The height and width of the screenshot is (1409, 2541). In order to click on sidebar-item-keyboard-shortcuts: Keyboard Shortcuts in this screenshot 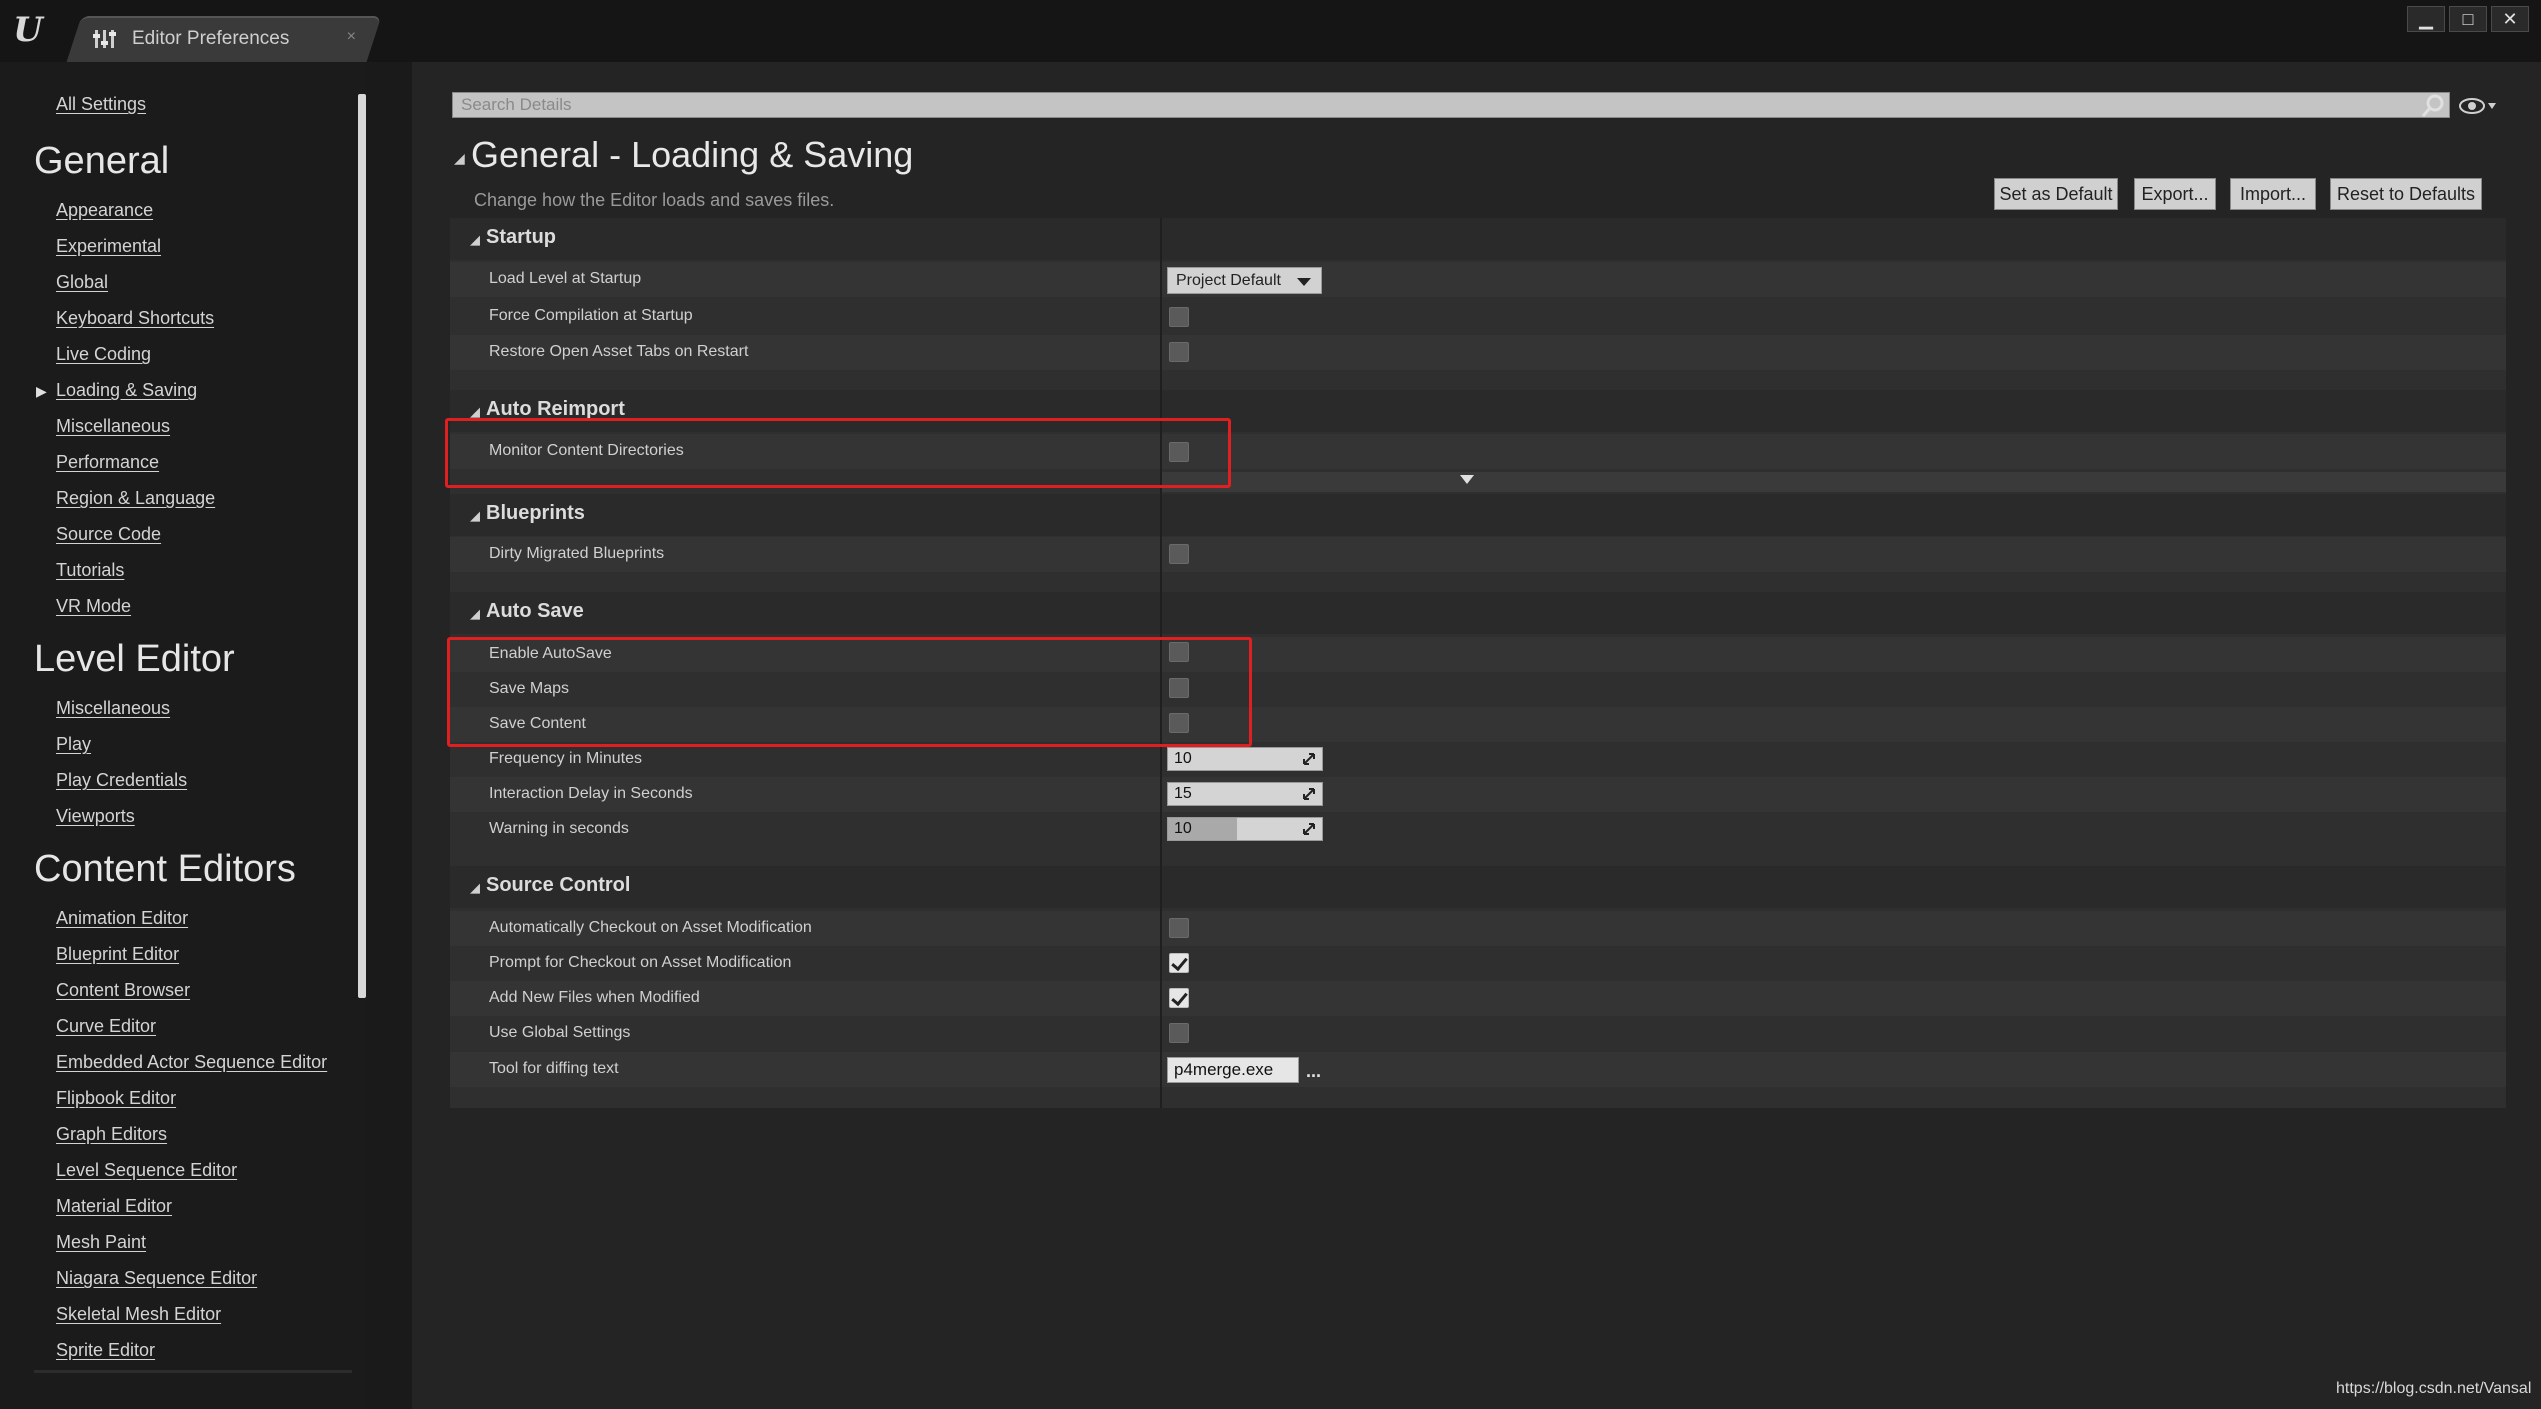, I will do `click(135, 318)`.